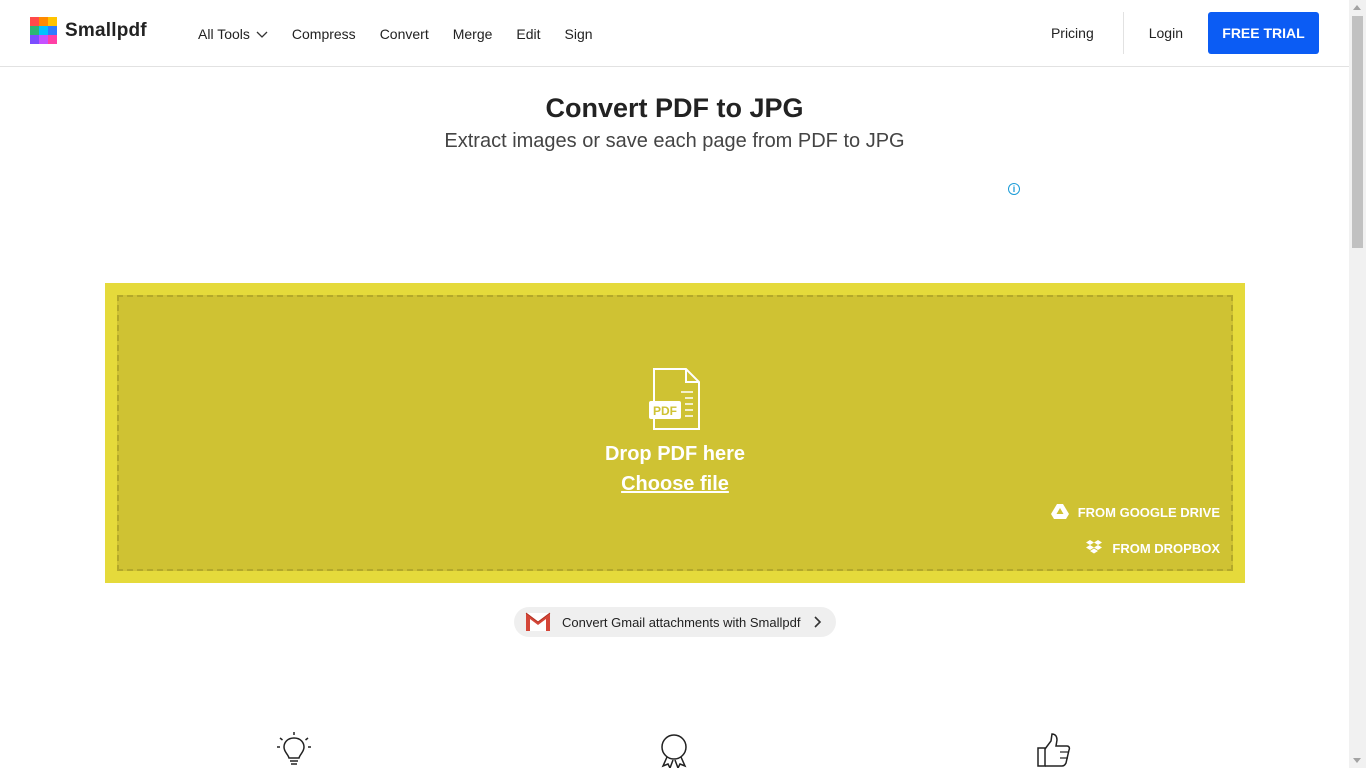 The width and height of the screenshot is (1366, 768). Describe the element at coordinates (324, 34) in the screenshot. I see `nav-compress: Compress` at that location.